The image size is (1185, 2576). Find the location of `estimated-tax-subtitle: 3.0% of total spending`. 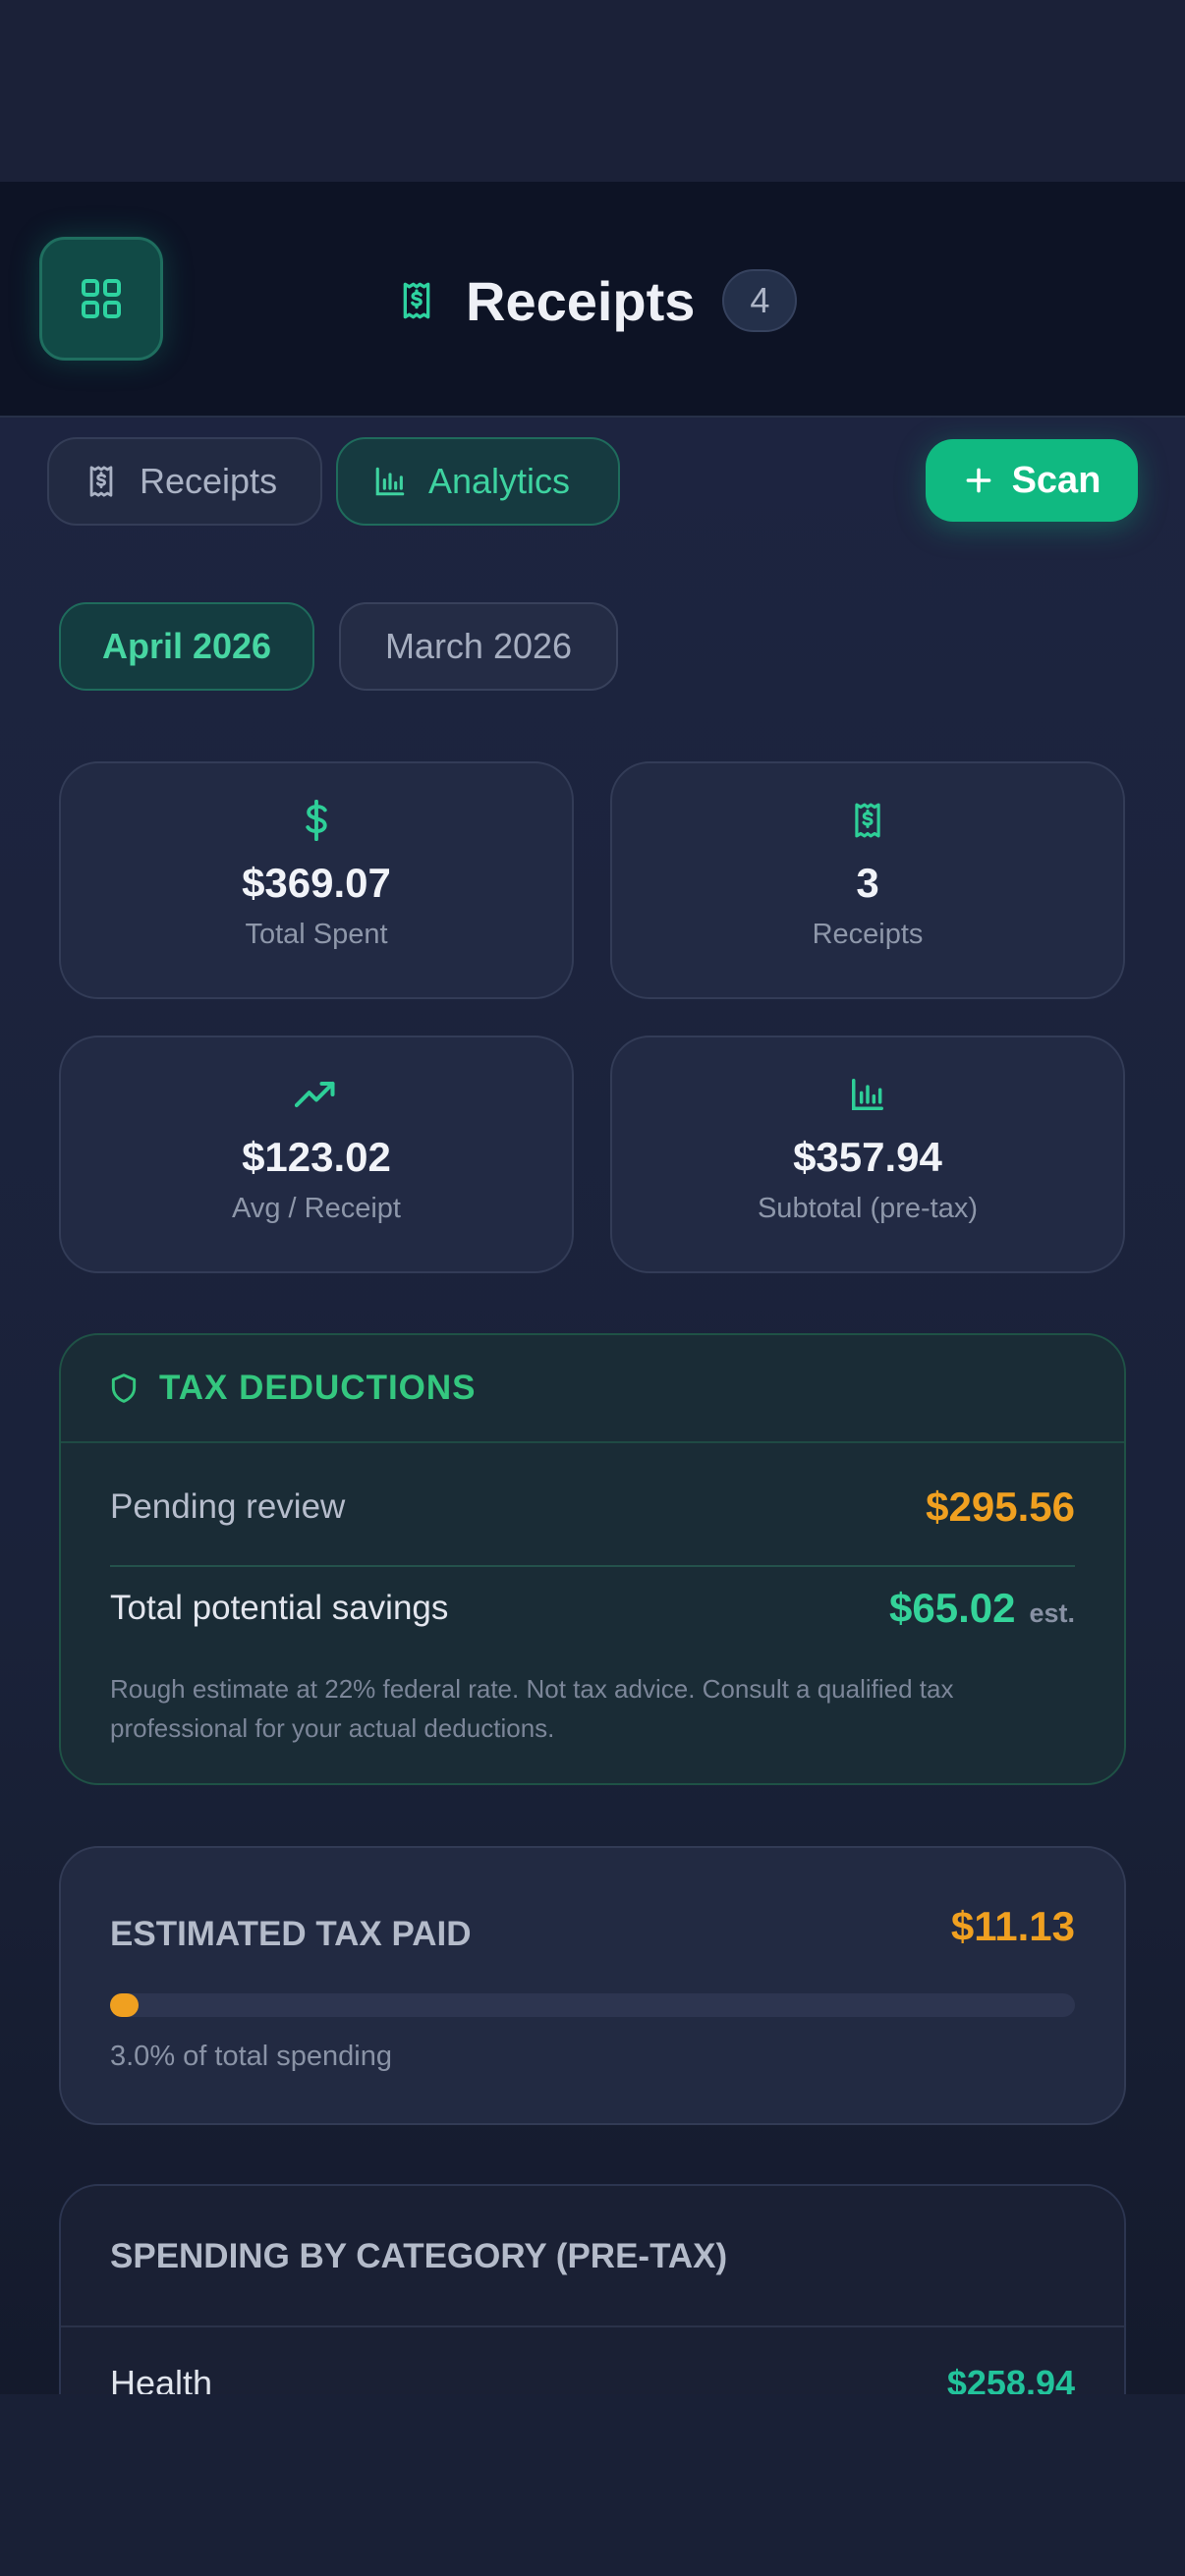

estimated-tax-subtitle: 3.0% of total spending is located at coordinates (251, 2056).